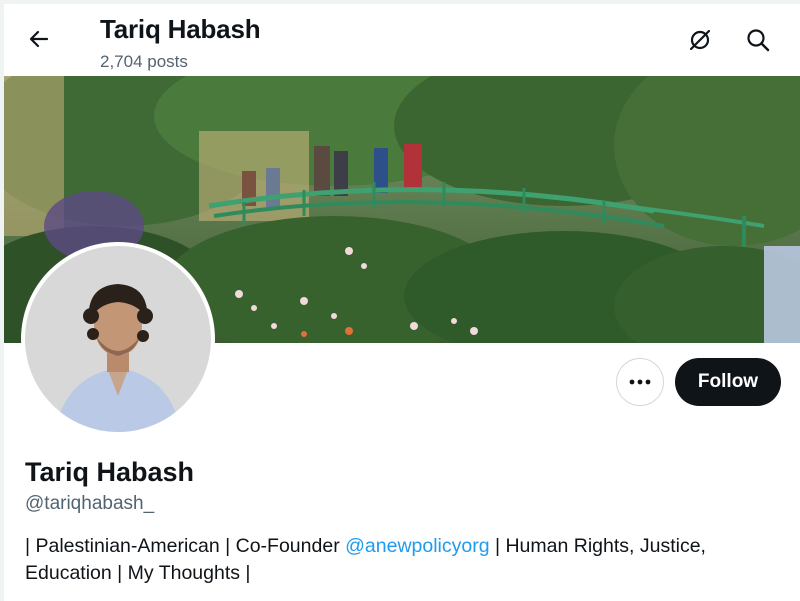 The width and height of the screenshot is (800, 601). I want to click on avatar-photo, so click(118, 339).